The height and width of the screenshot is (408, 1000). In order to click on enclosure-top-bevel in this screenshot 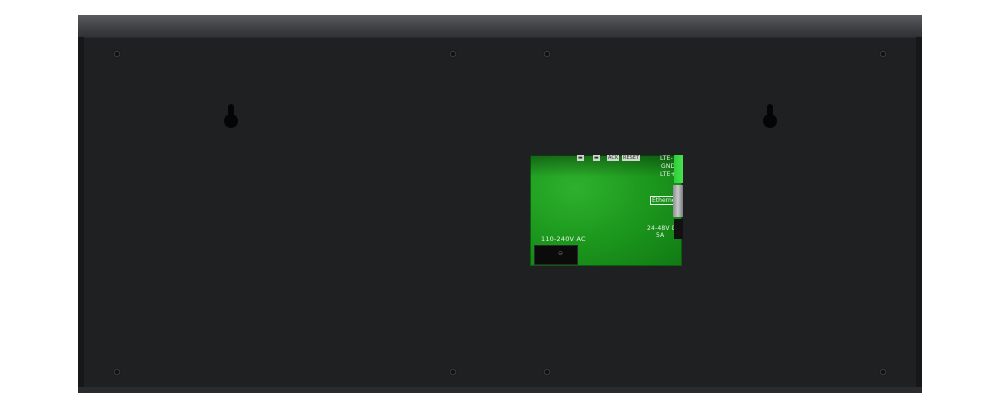, I will do `click(500, 27)`.